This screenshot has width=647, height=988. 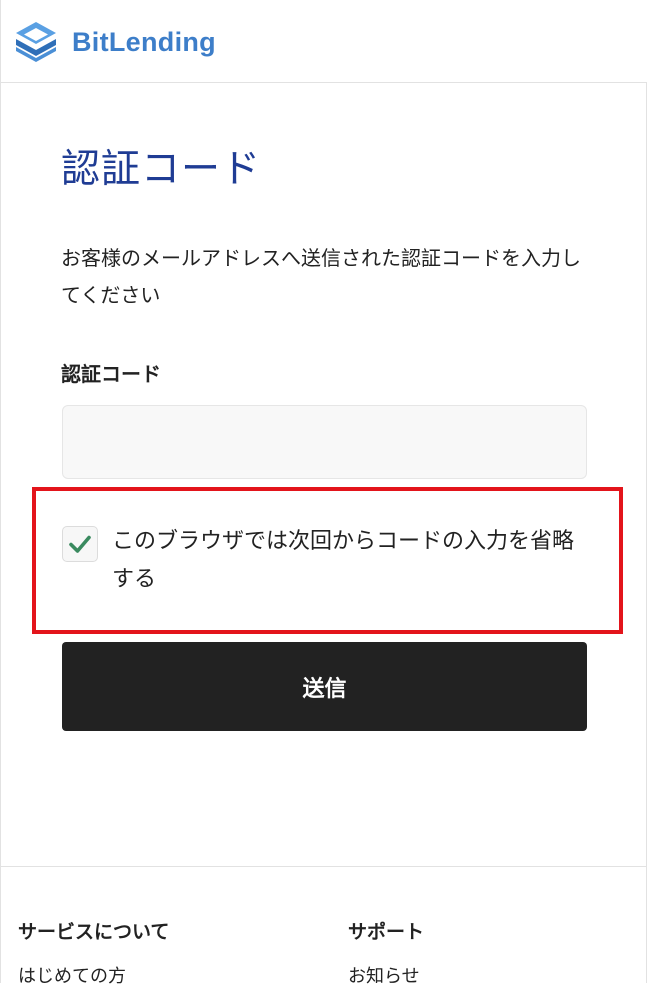 I want to click on brand-logo: BitLending, so click(x=115, y=42).